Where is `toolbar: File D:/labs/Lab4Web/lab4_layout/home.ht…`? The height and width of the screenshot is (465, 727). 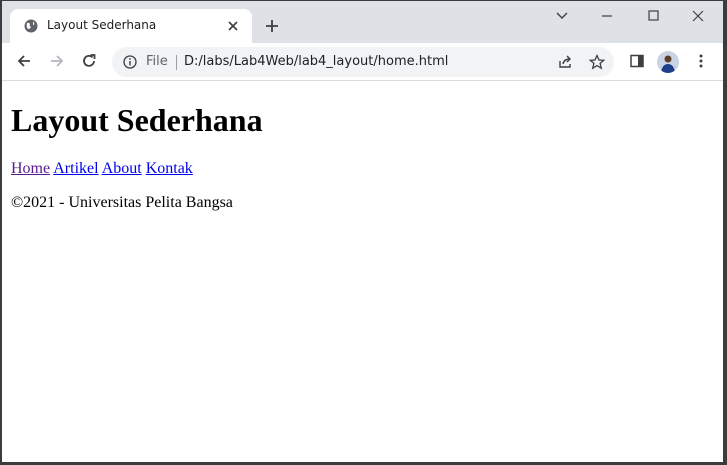
toolbar: File D:/labs/Lab4Web/lab4_layout/home.ht… is located at coordinates (362, 62).